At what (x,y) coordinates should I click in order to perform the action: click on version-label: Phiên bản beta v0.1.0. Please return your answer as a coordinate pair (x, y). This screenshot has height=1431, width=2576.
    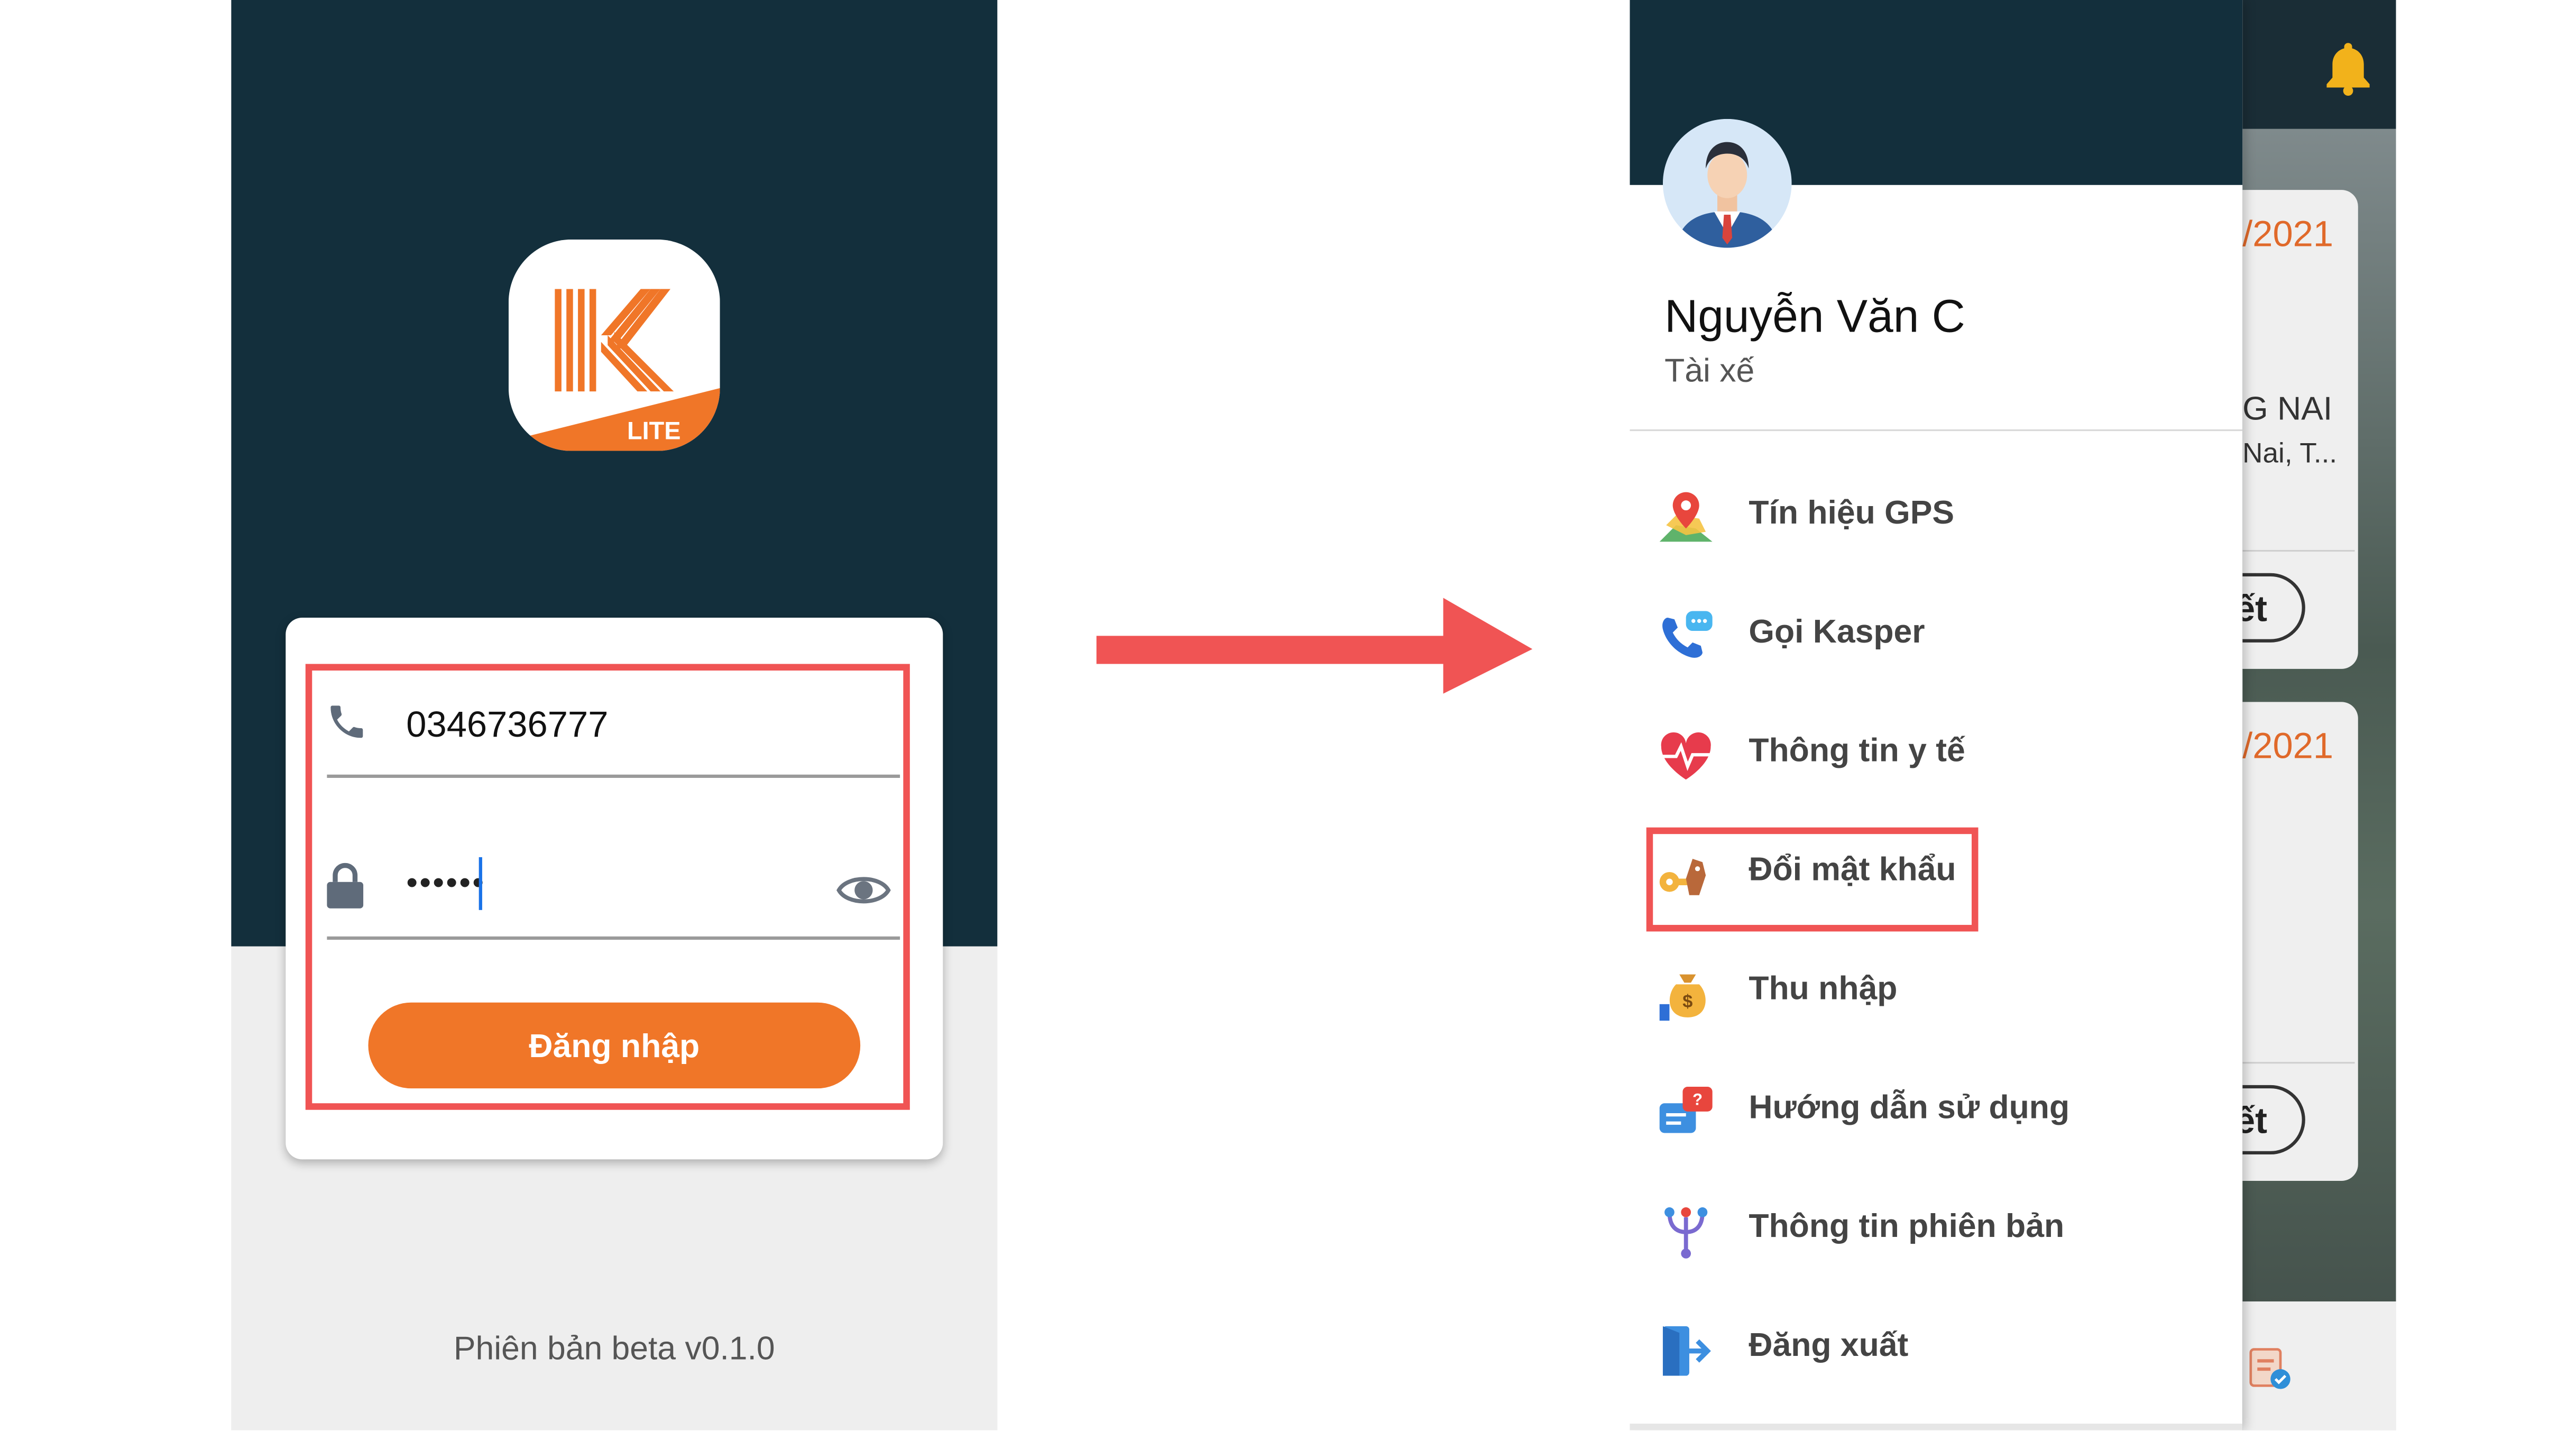
    Looking at the image, I should click on (614, 1349).